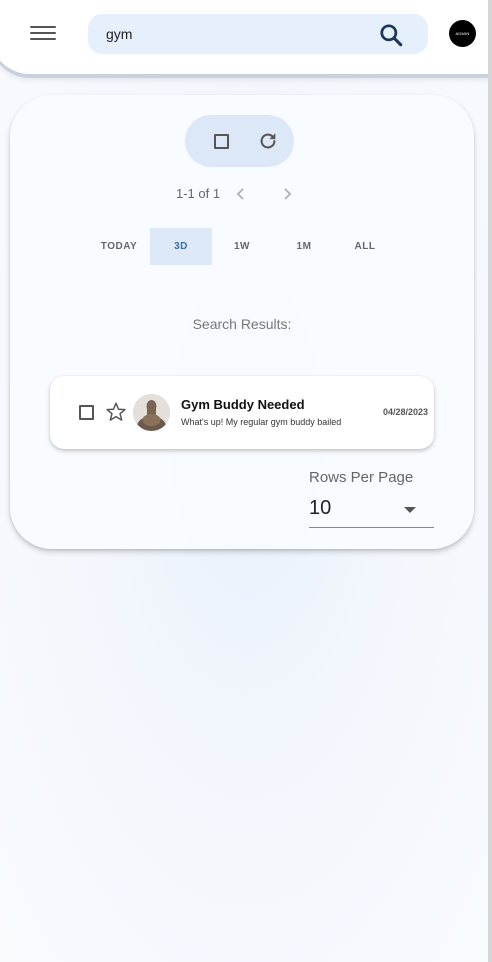 This screenshot has height=962, width=492. I want to click on rows-per-page-value: 10, so click(320, 508).